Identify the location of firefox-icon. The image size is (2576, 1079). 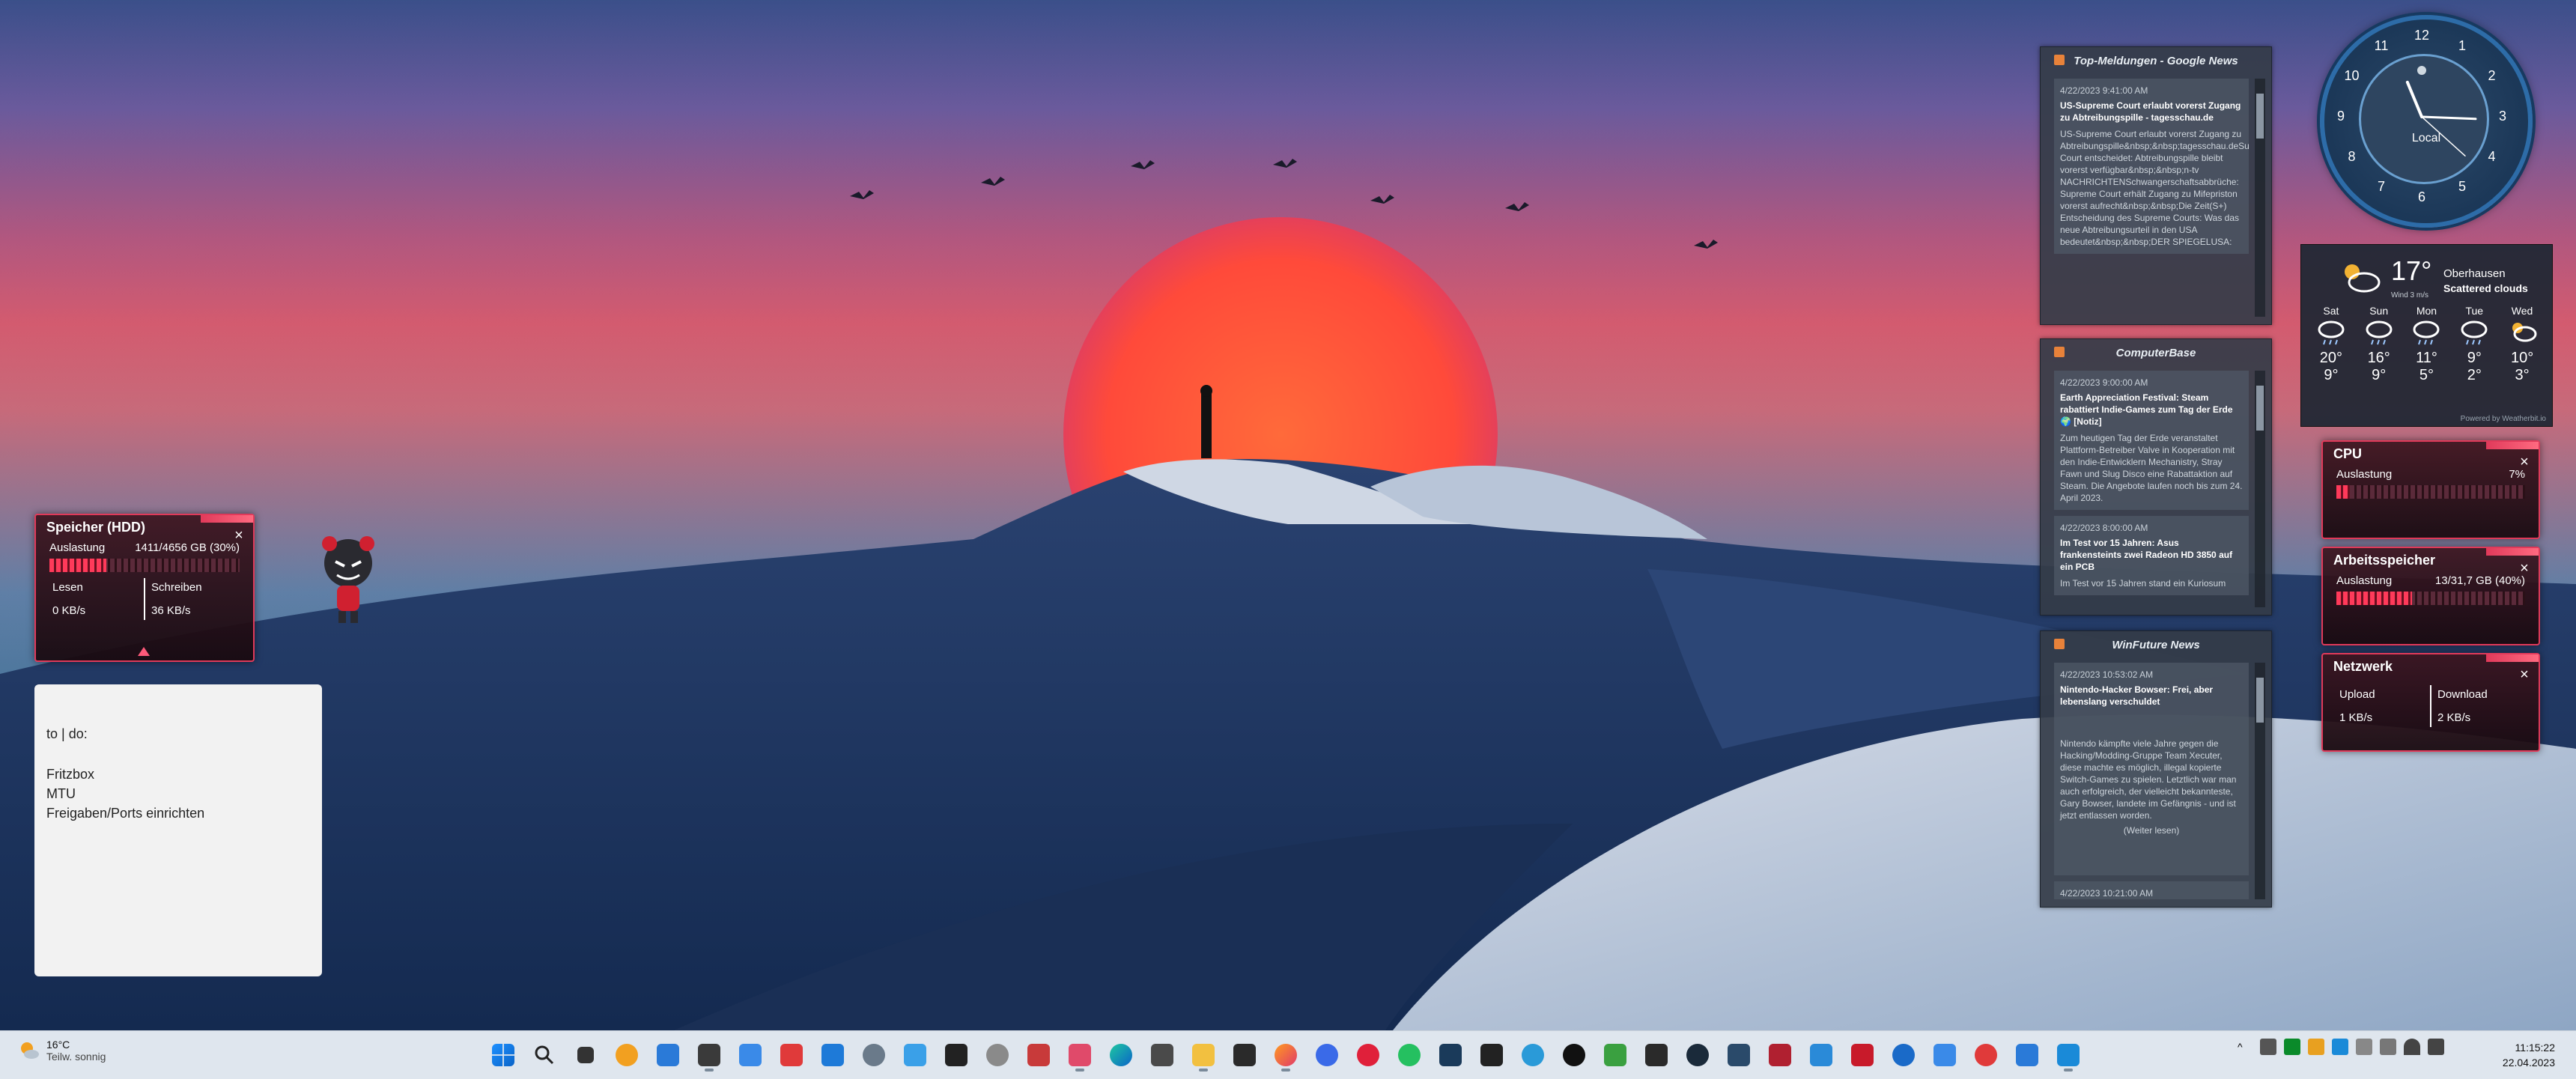
(1285, 1055).